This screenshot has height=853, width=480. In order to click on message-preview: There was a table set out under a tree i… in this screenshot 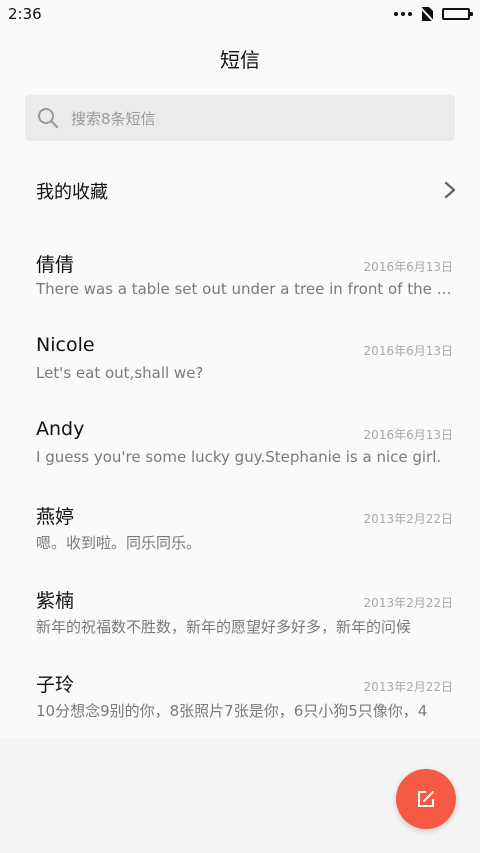, I will do `click(245, 289)`.